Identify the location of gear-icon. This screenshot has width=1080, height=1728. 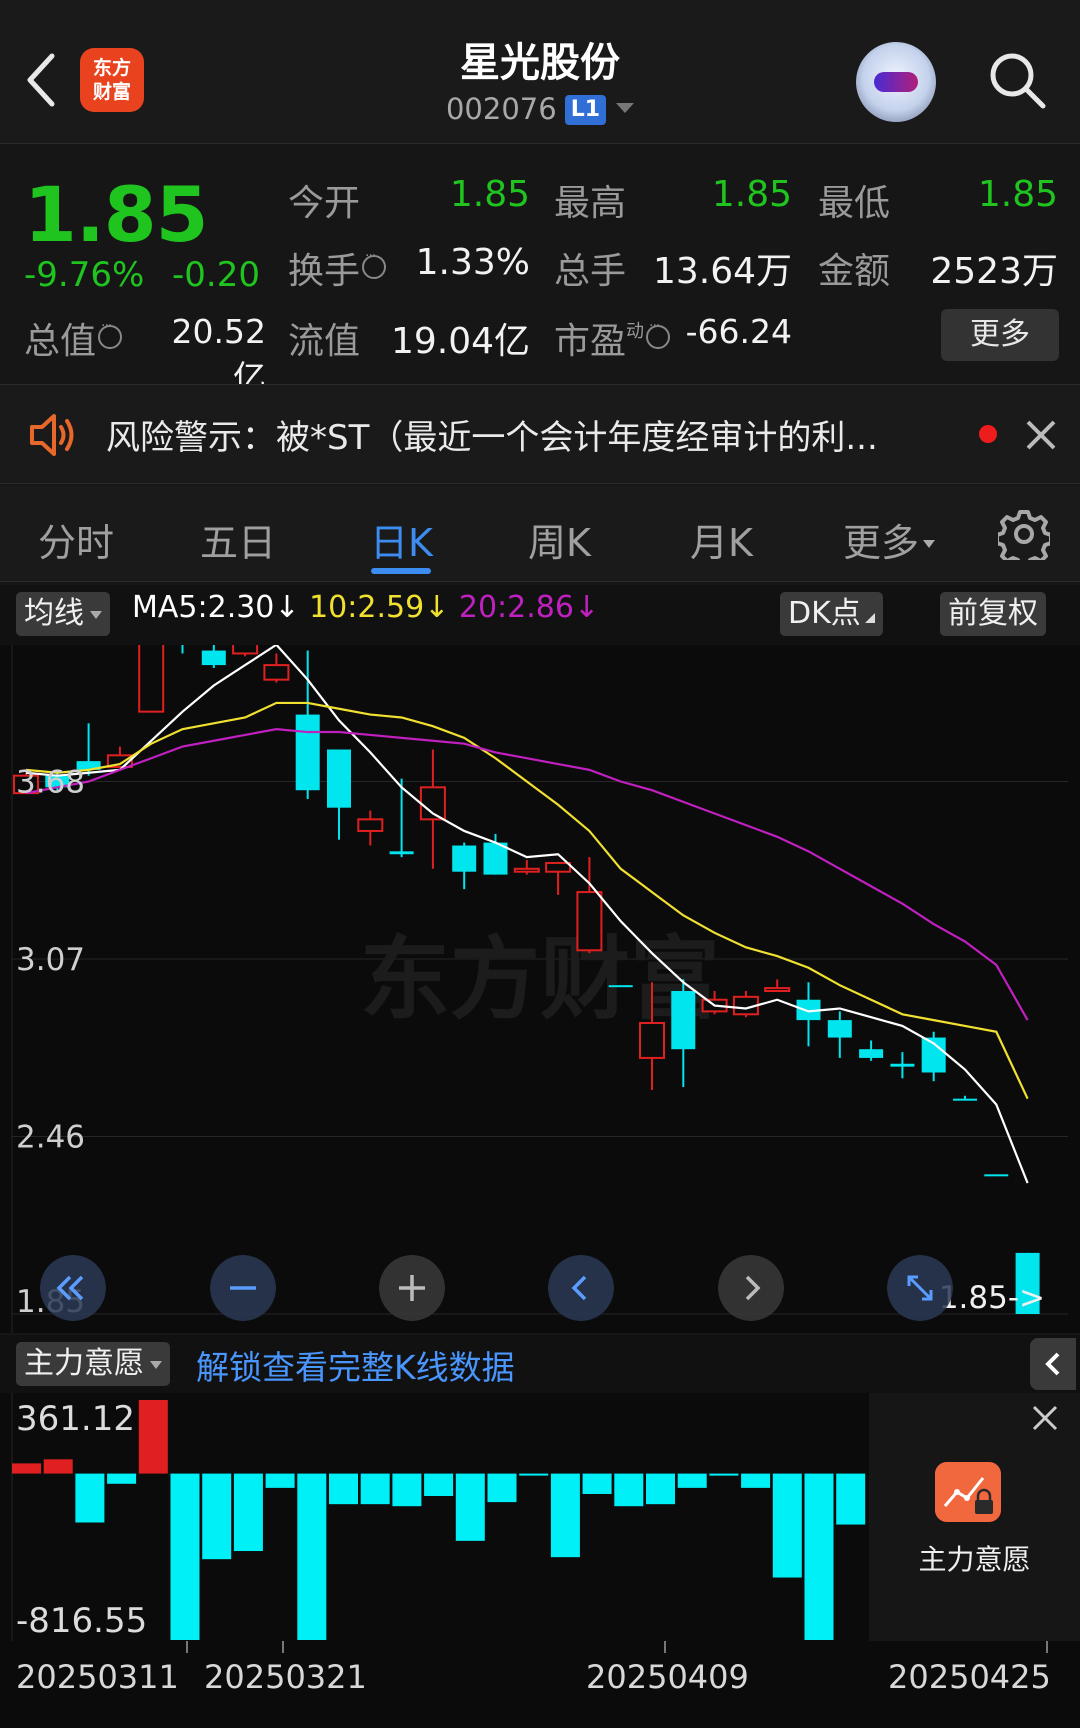
(1024, 534).